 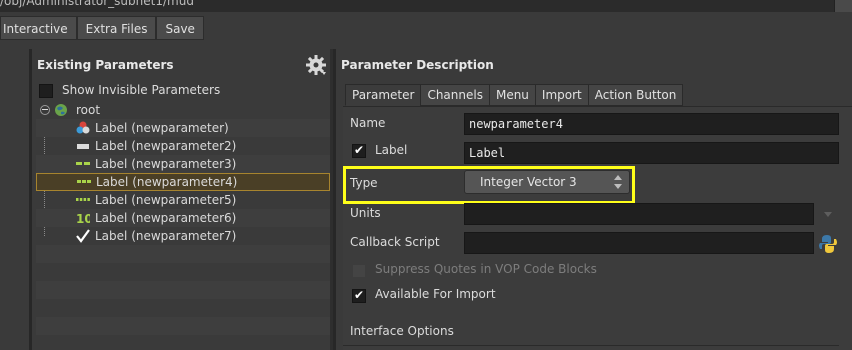 What do you see at coordinates (84, 182) in the screenshot?
I see `vector3-icon` at bounding box center [84, 182].